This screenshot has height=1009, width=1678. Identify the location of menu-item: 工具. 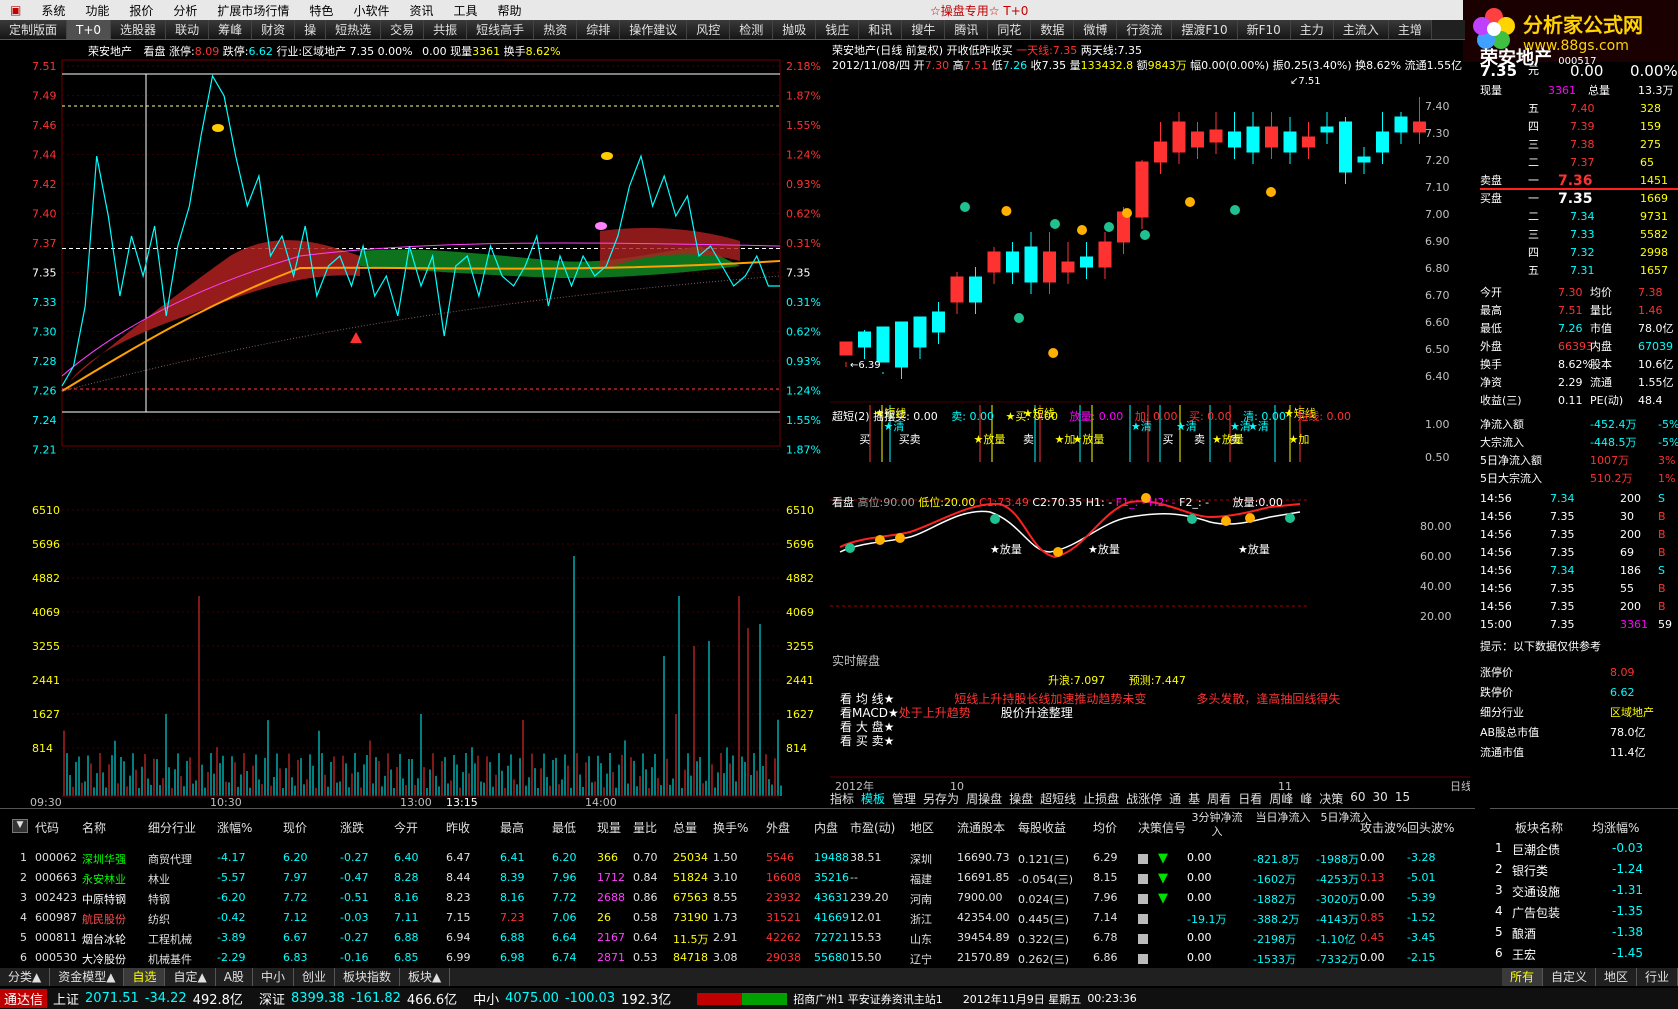
(465, 10).